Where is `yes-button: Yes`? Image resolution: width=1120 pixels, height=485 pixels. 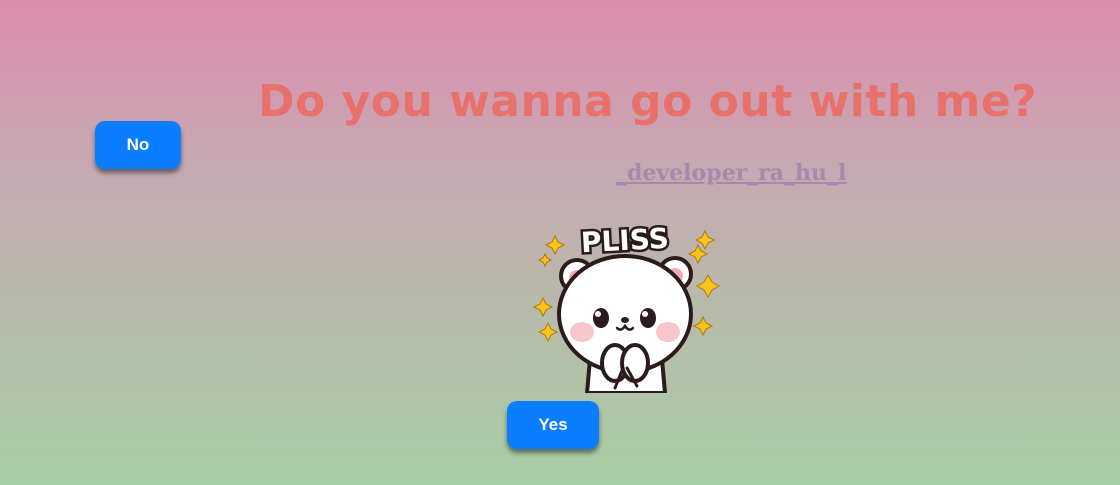
yes-button: Yes is located at coordinates (553, 425).